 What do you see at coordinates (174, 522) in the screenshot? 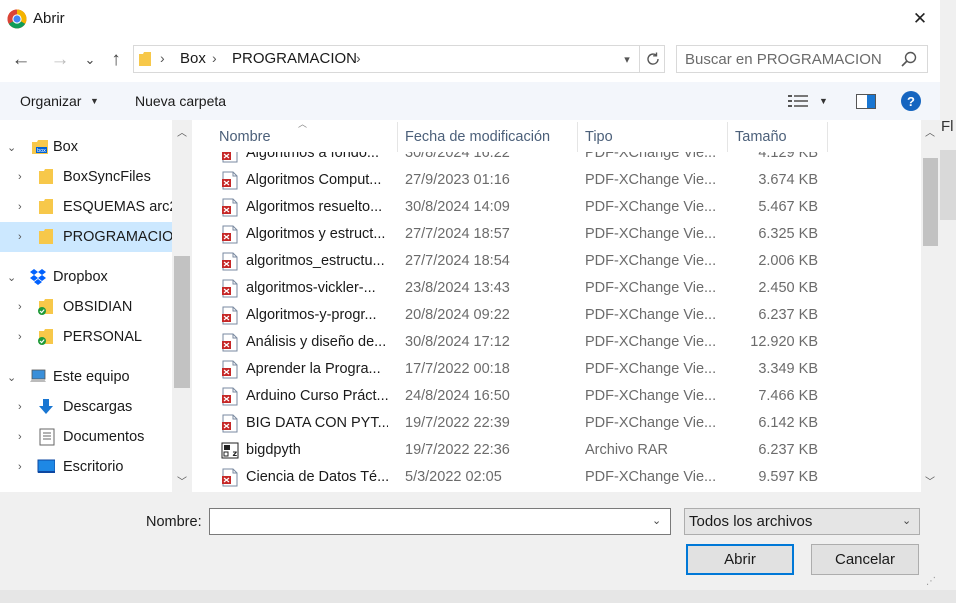
I see `file-name-label: Nombre:` at bounding box center [174, 522].